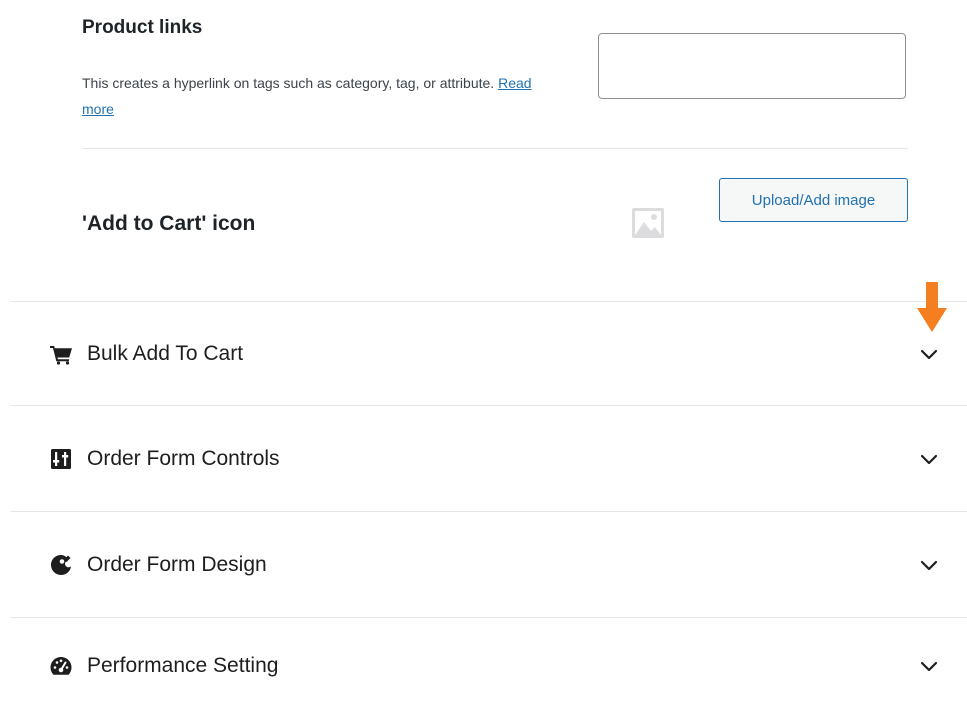 This screenshot has height=713, width=967. What do you see at coordinates (177, 564) in the screenshot?
I see `section-label: Order Form Design` at bounding box center [177, 564].